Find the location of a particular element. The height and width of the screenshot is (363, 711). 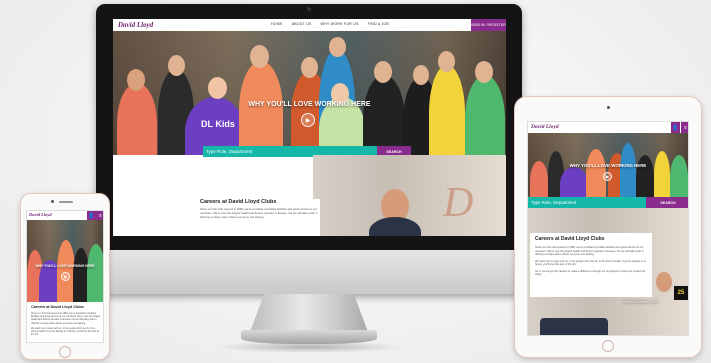

tablet-hero-image: WHY YOU'LL LOVE WORKING HERE ▶ is located at coordinates (608, 165).